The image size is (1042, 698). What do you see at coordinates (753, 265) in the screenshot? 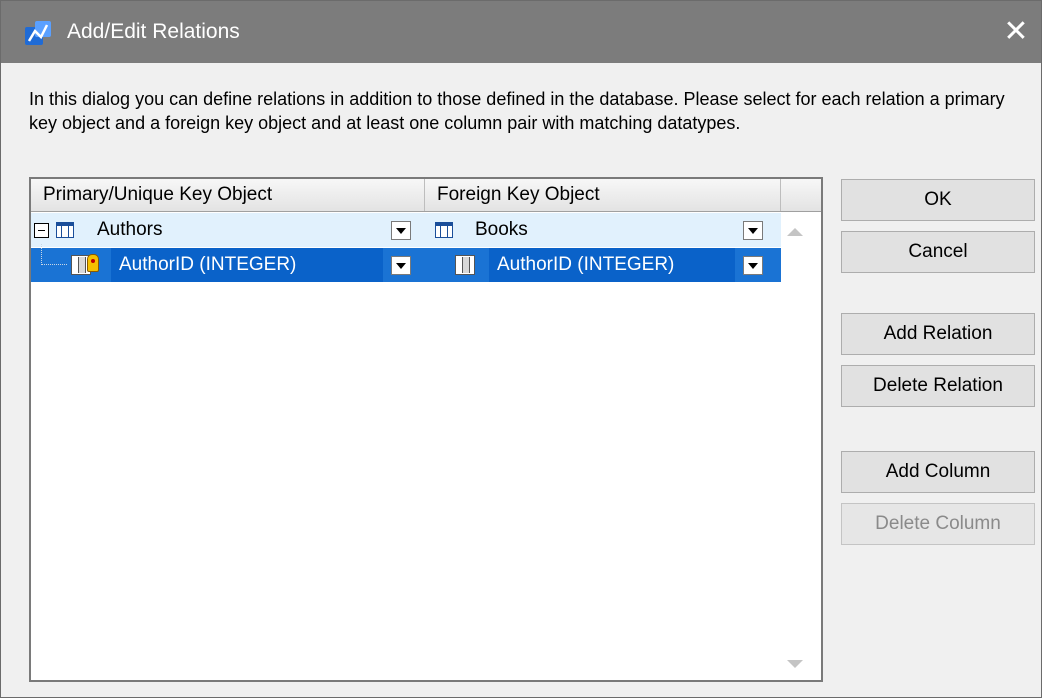
I see `foreign-column-dropdown-icon` at bounding box center [753, 265].